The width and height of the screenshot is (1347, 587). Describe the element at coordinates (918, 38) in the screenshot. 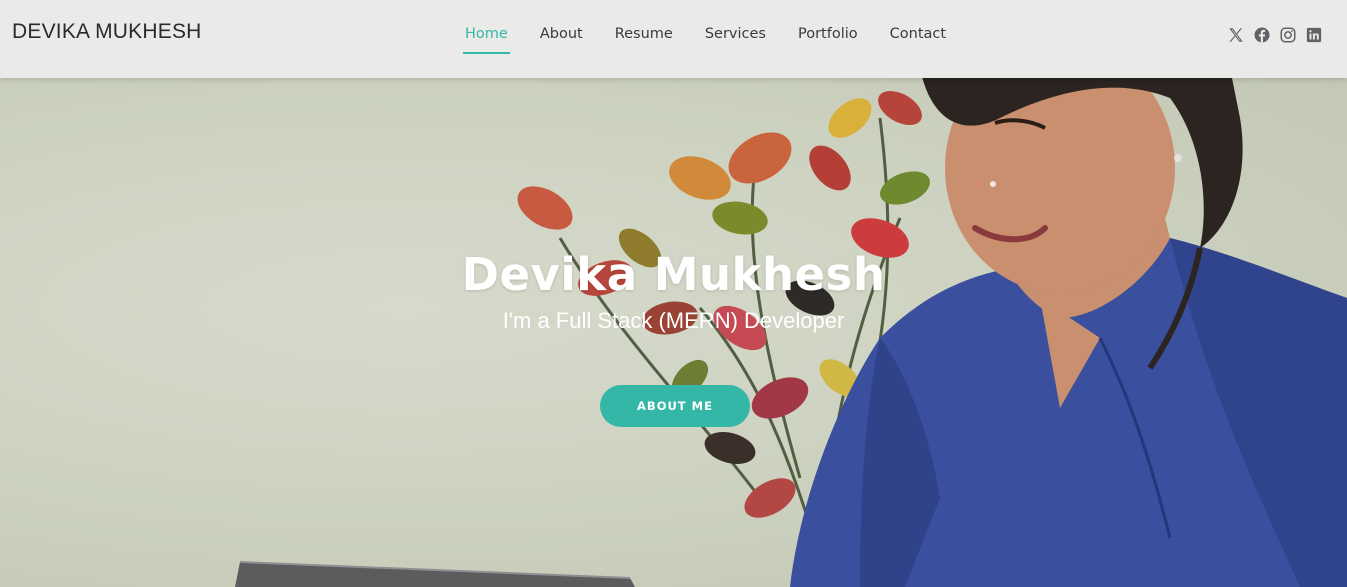

I see `nav-contact: Contact` at that location.